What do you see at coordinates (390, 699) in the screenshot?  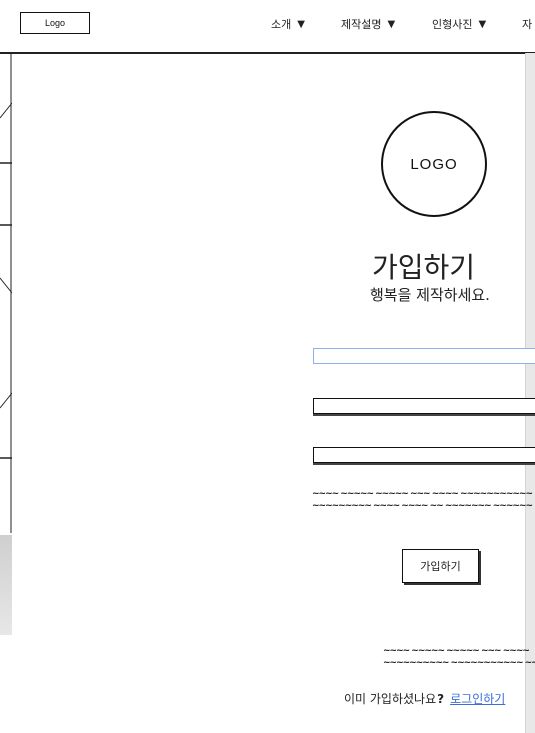 I see `login-prompt-text: 이미 가입하셨나요` at bounding box center [390, 699].